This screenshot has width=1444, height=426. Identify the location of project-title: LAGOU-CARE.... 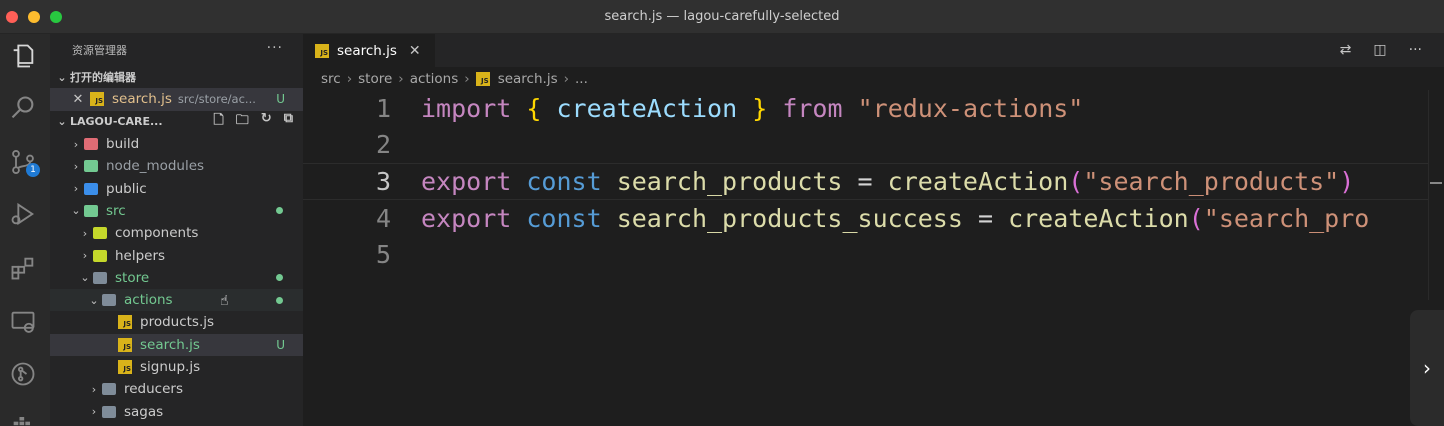
(116, 122).